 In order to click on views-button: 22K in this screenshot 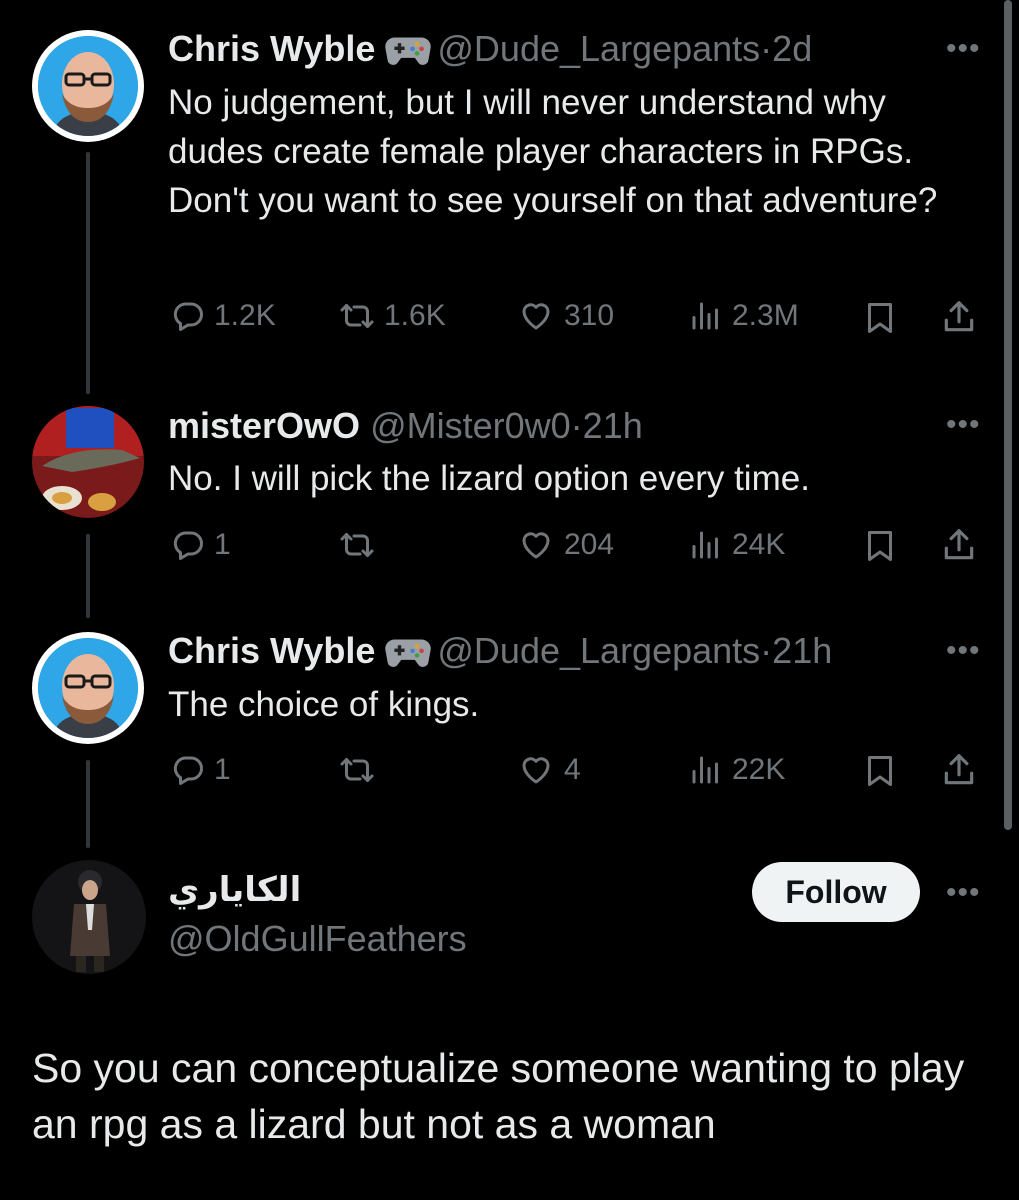, I will do `click(736, 770)`.